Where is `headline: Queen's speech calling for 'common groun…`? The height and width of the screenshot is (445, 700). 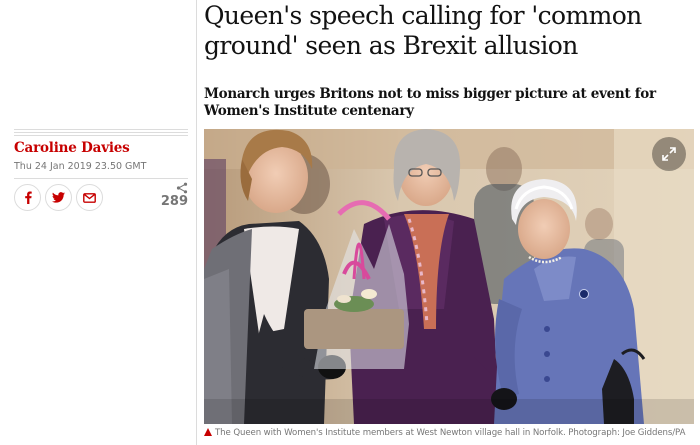 headline: Queen's speech calling for 'common groun… is located at coordinates (423, 30).